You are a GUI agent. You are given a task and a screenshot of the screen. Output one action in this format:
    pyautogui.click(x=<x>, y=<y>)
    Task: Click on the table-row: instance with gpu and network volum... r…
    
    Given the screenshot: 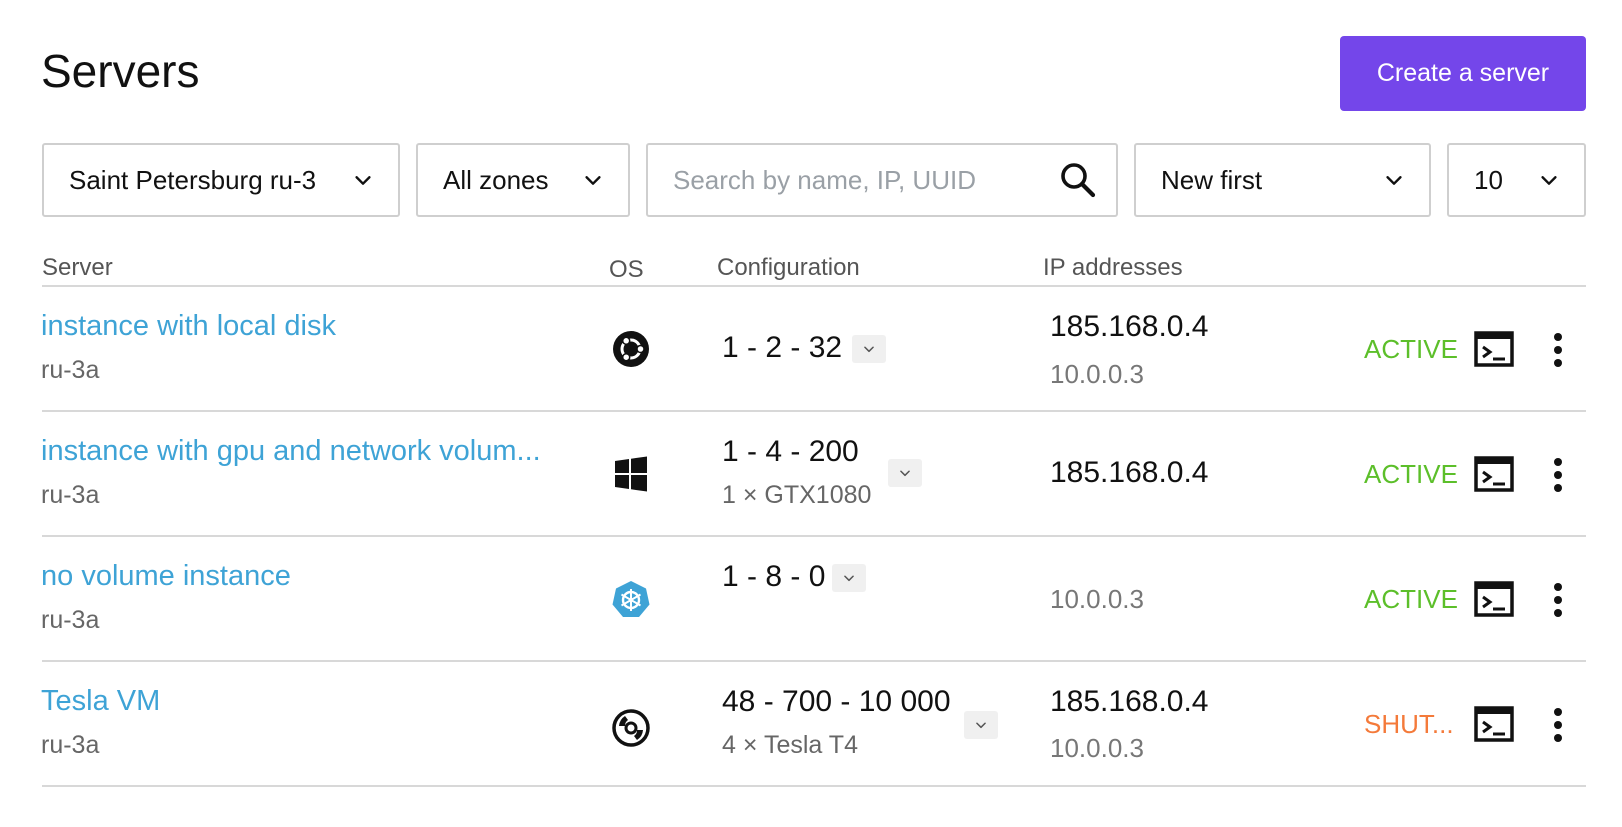 What is the action you would take?
    pyautogui.click(x=811, y=473)
    